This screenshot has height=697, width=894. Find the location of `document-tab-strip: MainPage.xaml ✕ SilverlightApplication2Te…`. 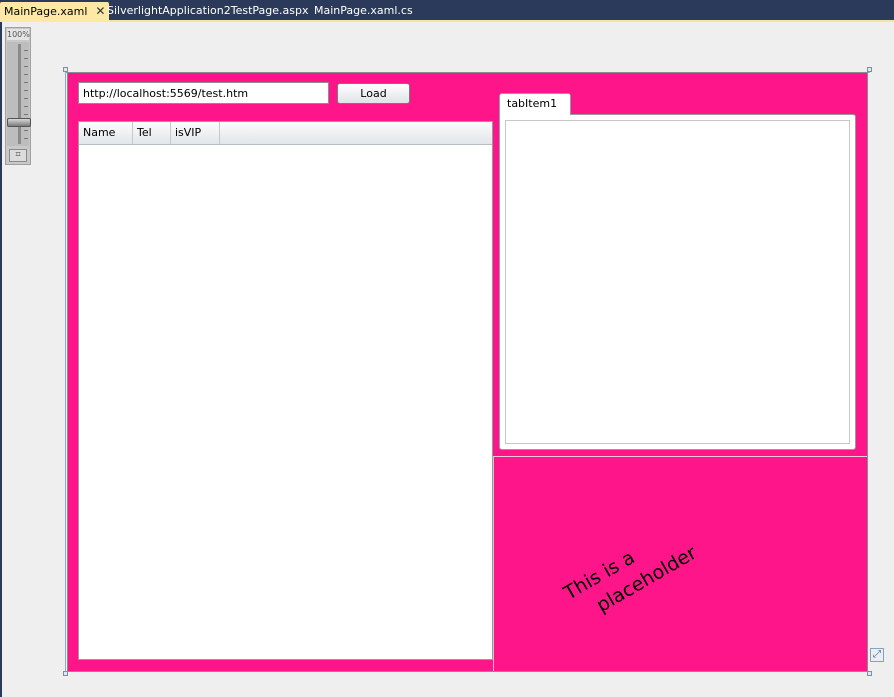

document-tab-strip: MainPage.xaml ✕ SilverlightApplication2Te… is located at coordinates (447, 11).